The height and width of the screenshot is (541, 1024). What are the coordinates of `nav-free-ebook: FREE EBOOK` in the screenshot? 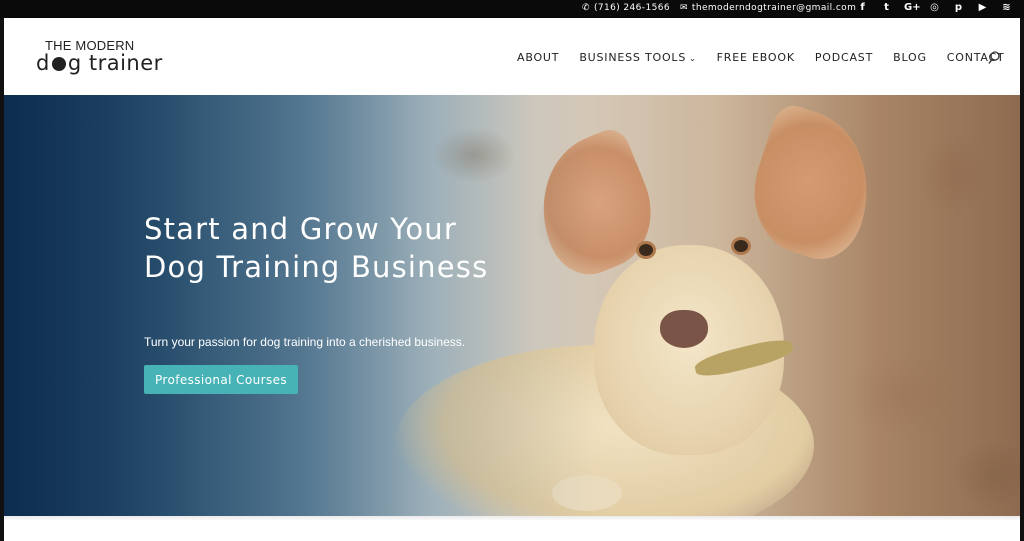 It's located at (756, 57).